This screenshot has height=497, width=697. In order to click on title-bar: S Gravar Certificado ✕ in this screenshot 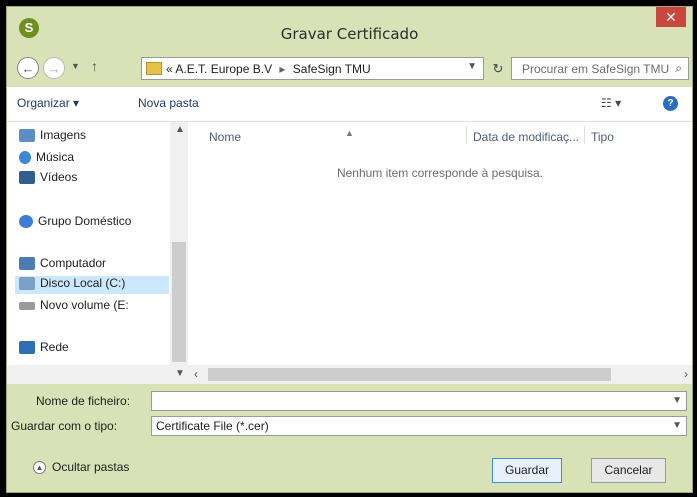, I will do `click(349, 30)`.